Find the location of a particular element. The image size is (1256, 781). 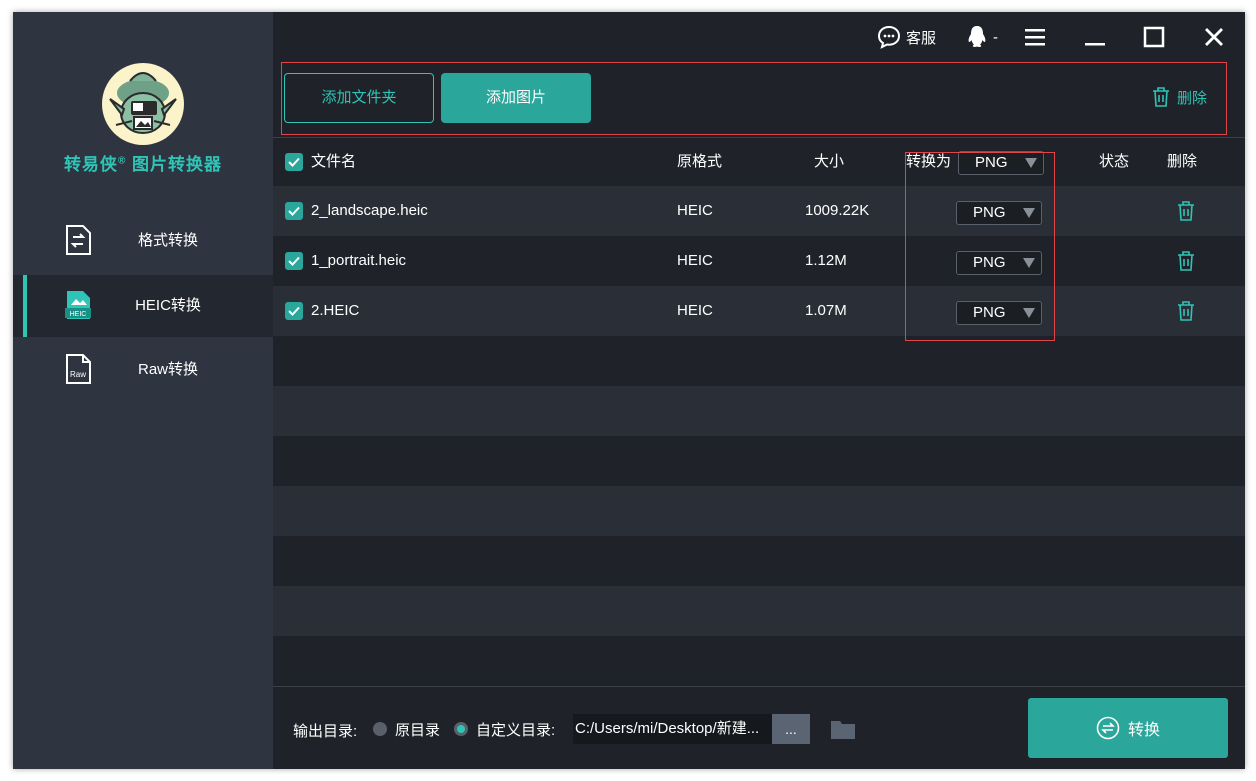

convert-label: 转换 is located at coordinates (1143, 730).